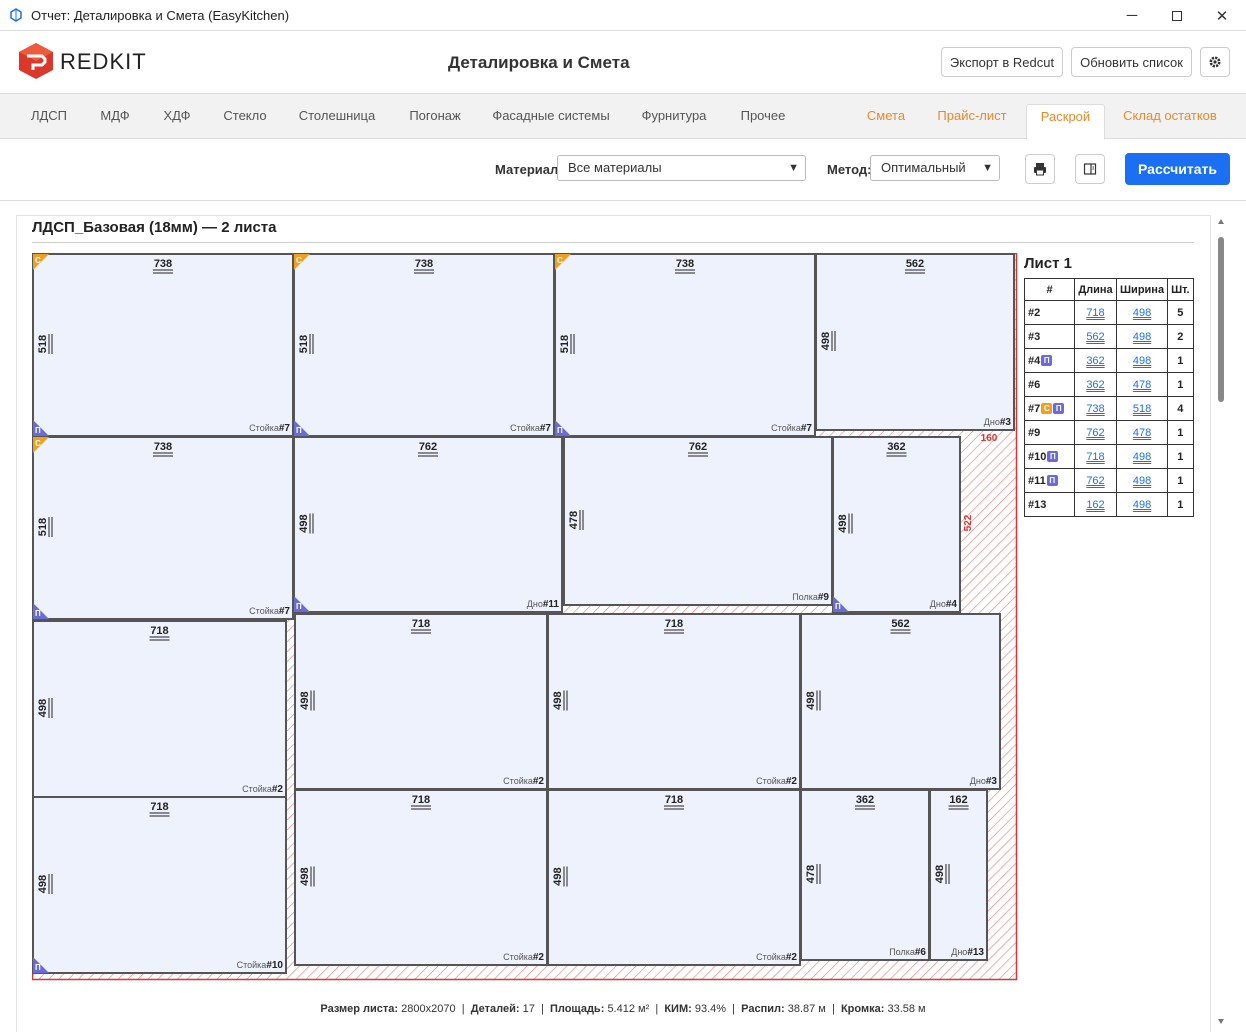  What do you see at coordinates (907, 952) in the screenshot?
I see `part-label: Полка#6` at bounding box center [907, 952].